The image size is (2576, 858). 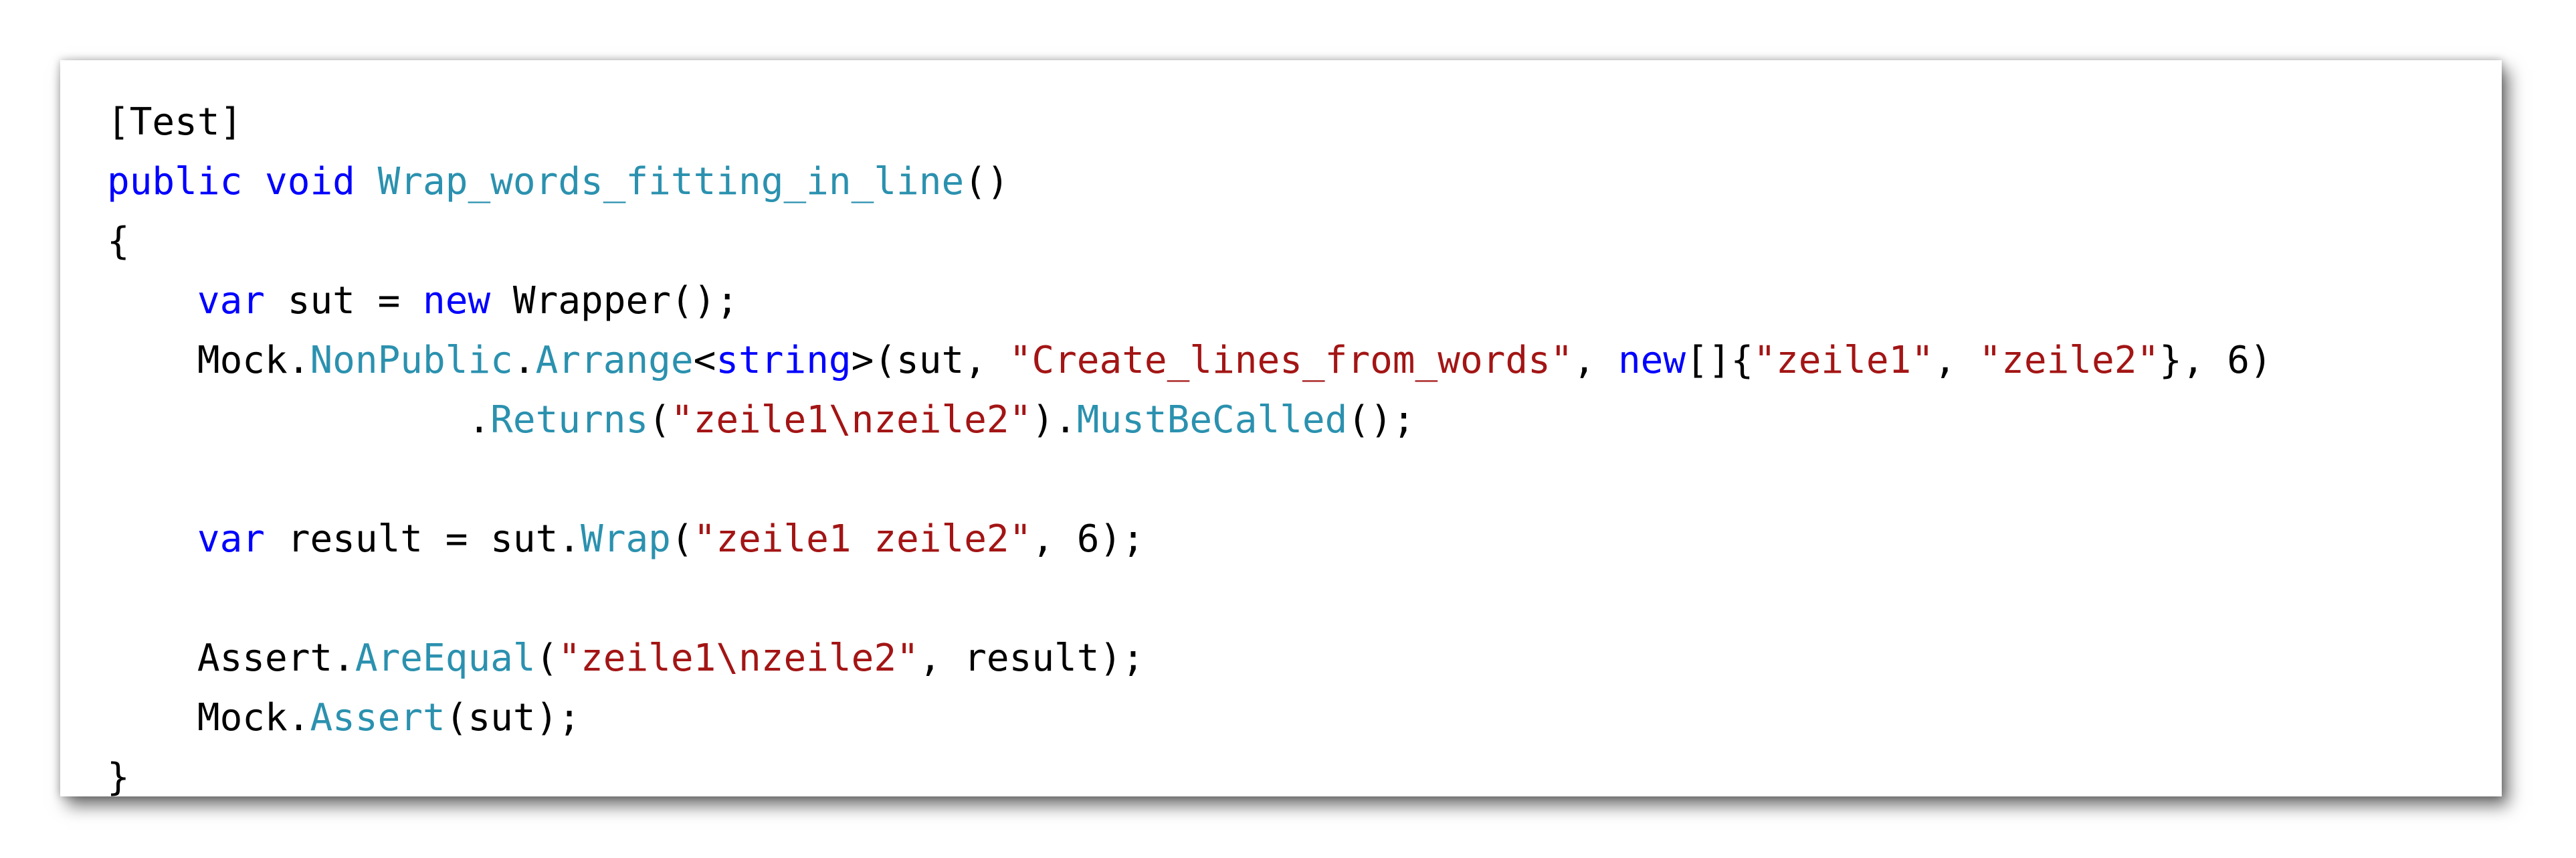 What do you see at coordinates (1291, 360) in the screenshot?
I see `code-token-str: "Create_lines_from_words"` at bounding box center [1291, 360].